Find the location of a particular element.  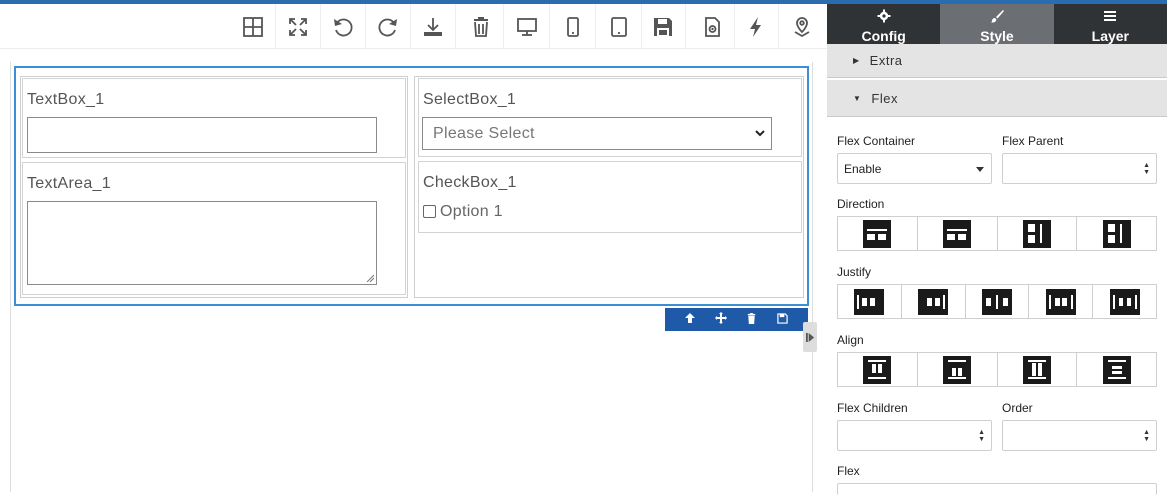

editor-toolbar is located at coordinates (413, 26).